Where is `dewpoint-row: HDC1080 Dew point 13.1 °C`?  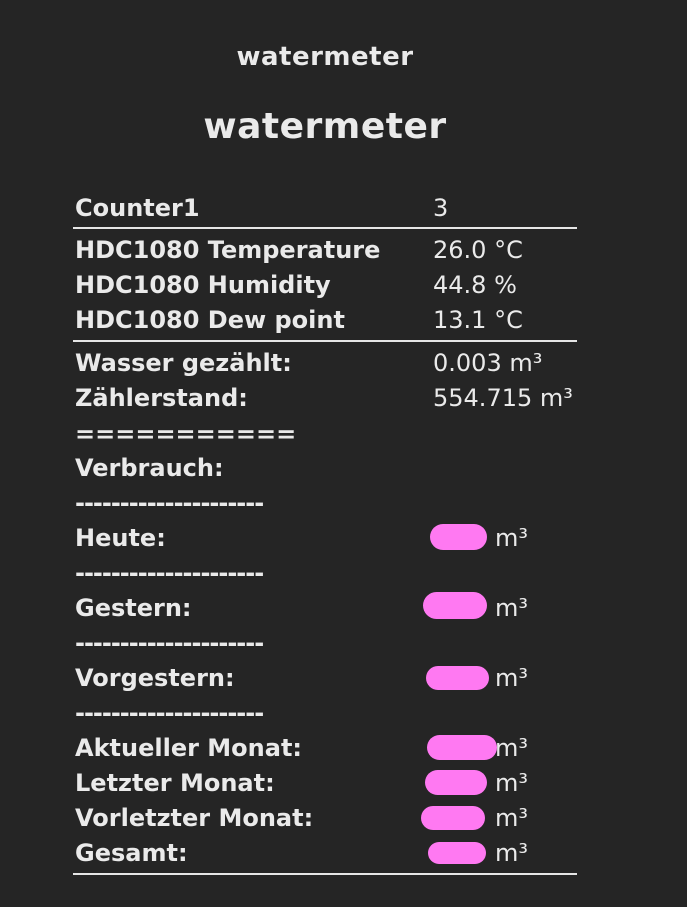
dewpoint-row: HDC1080 Dew point 13.1 °C is located at coordinates (330, 320).